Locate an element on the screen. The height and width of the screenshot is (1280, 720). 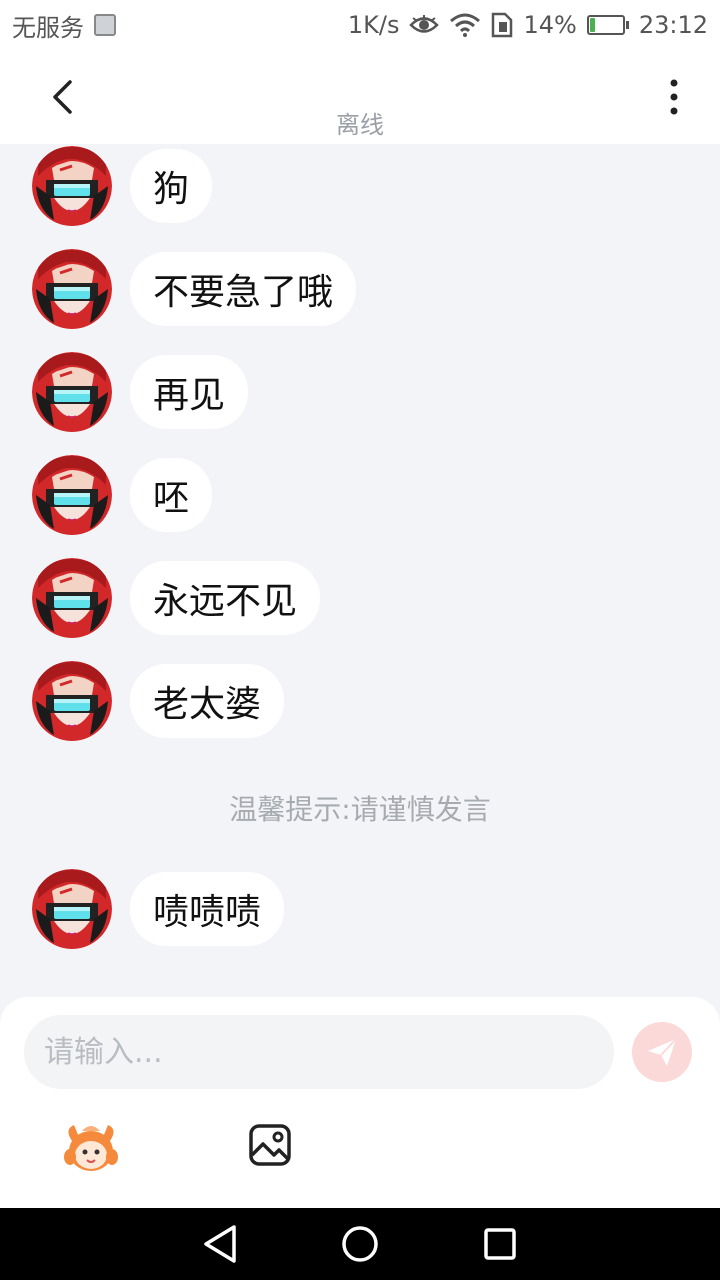
nav-home-button is located at coordinates (360, 1244).